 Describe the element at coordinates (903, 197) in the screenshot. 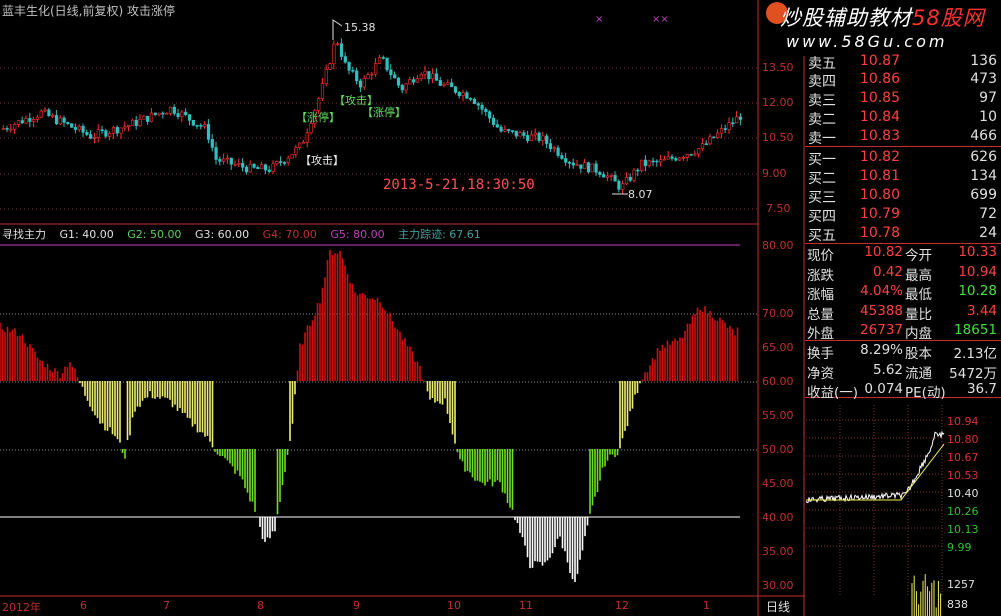

I see `order-buy-3: 买三 10.80 699` at that location.